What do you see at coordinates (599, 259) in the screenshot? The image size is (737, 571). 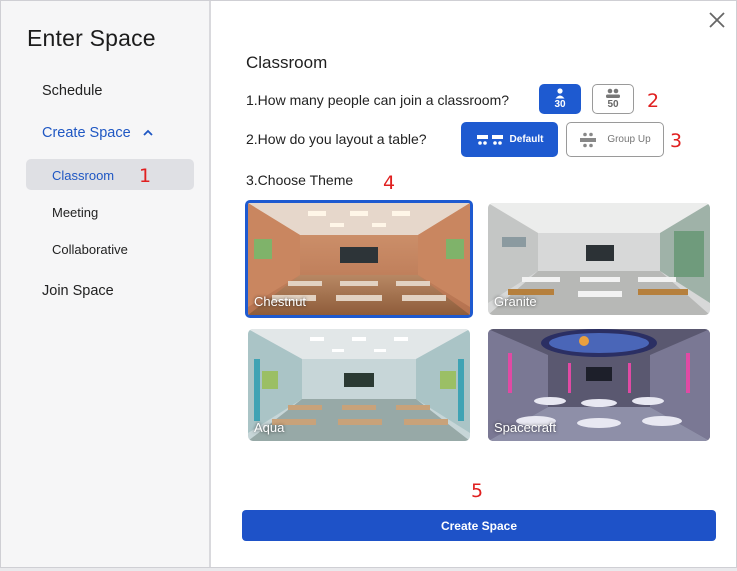 I see `theme-card-granite: Granite` at bounding box center [599, 259].